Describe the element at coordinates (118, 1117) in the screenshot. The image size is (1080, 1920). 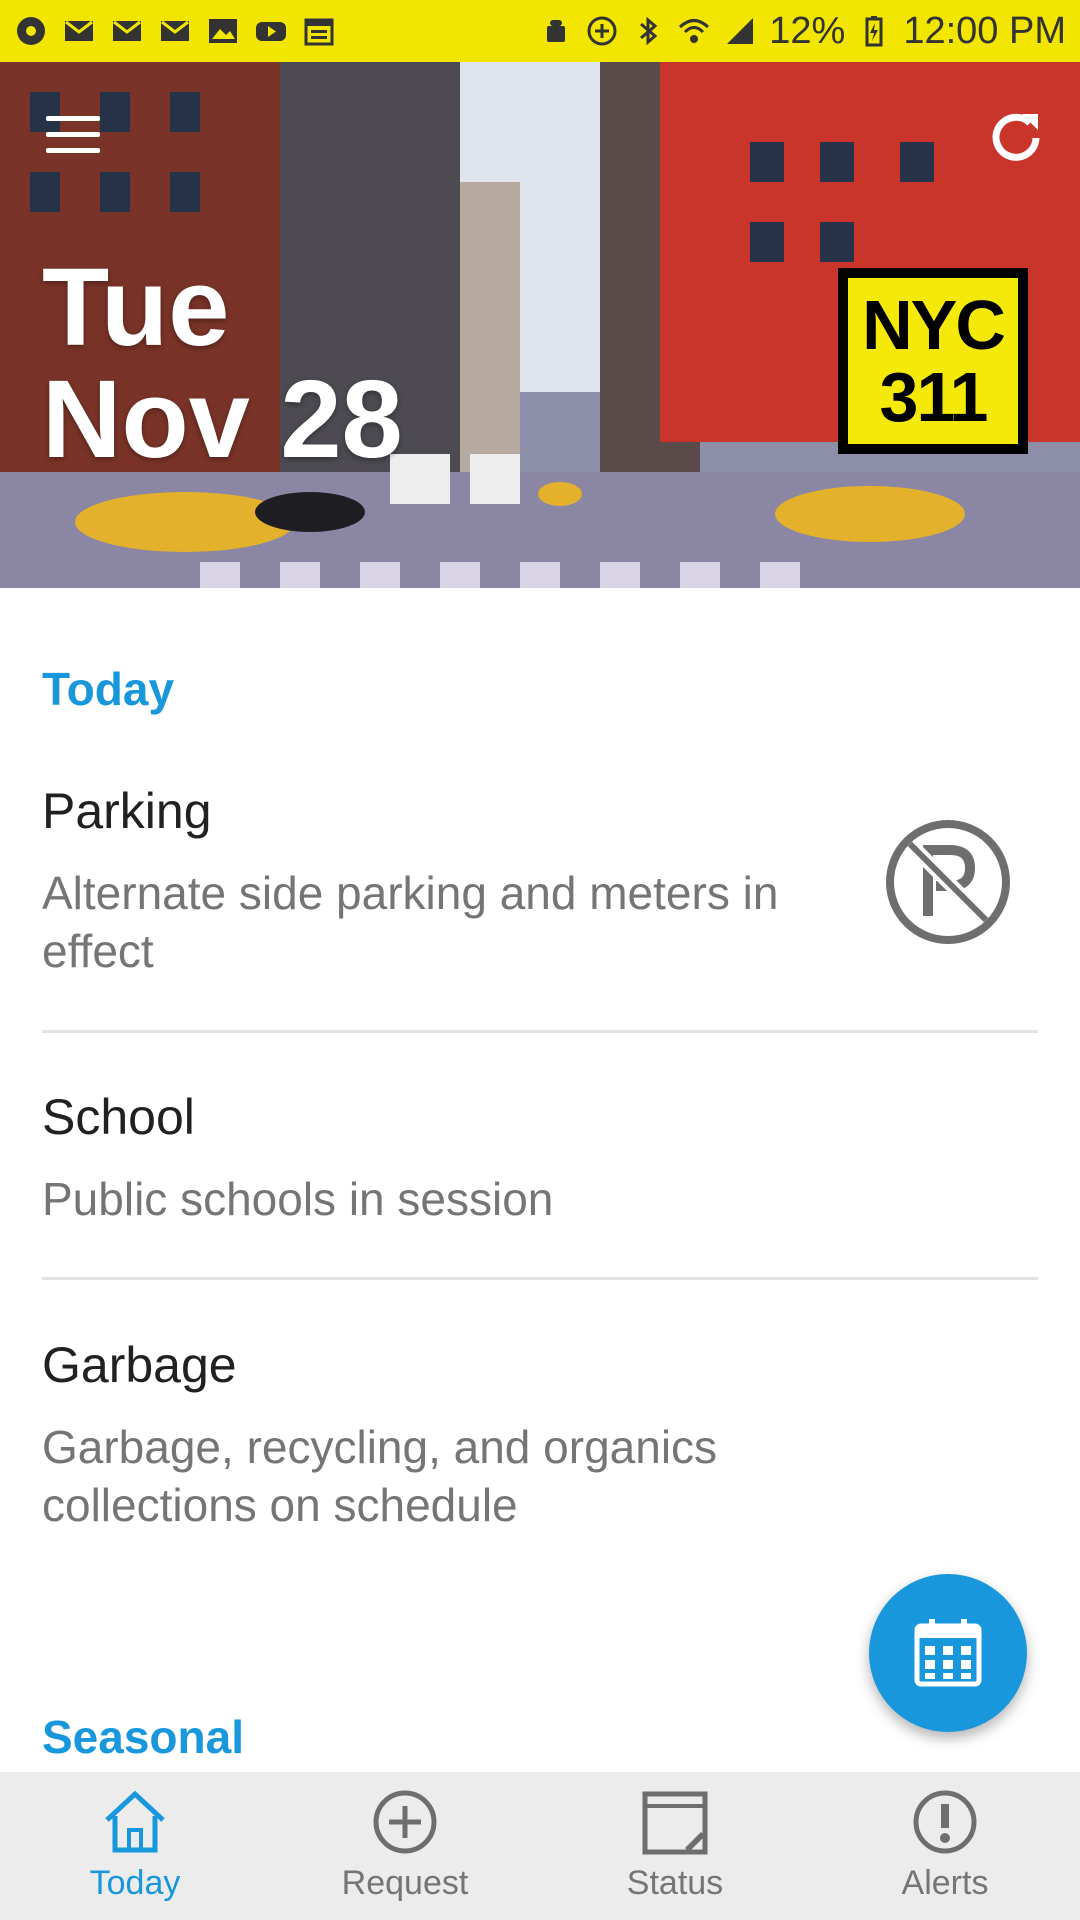
I see `item-title: School` at that location.